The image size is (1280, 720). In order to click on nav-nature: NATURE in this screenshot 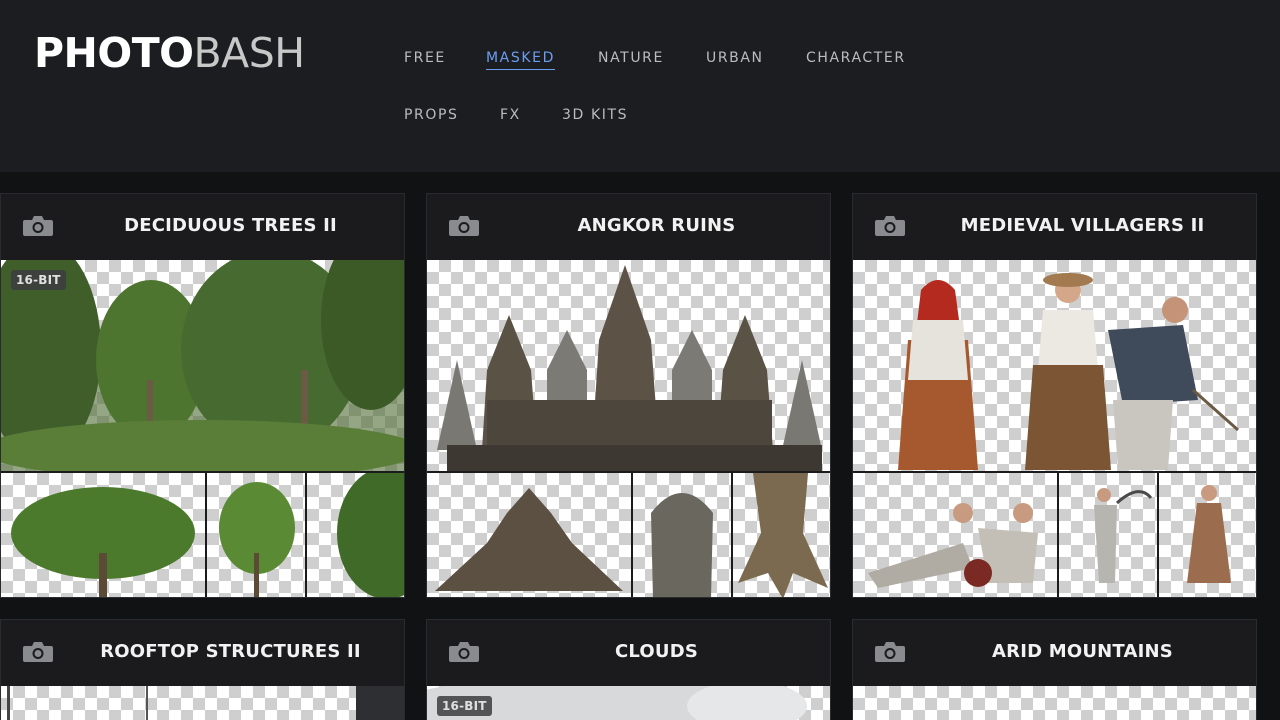, I will do `click(631, 59)`.